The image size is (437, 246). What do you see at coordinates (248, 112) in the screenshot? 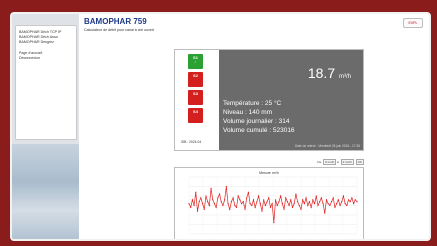
I see `level-line: Niveau : 140 mm` at bounding box center [248, 112].